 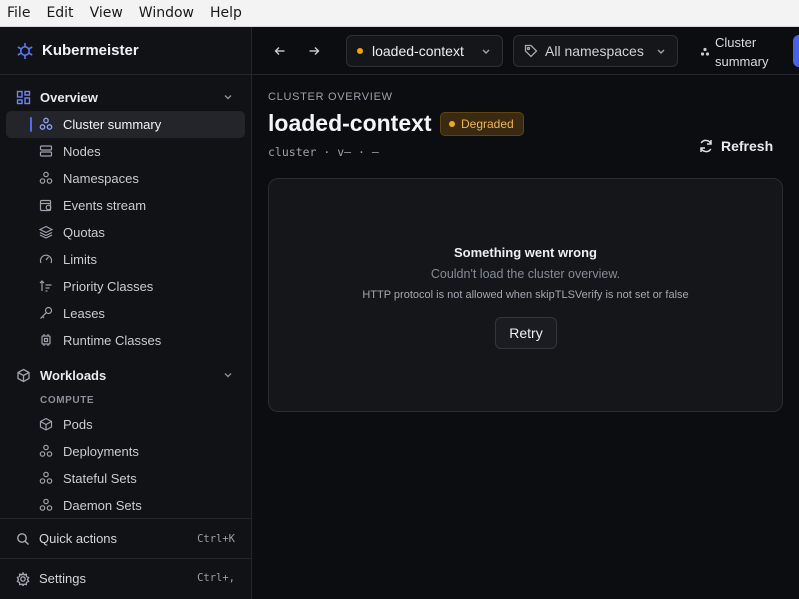 I want to click on sidebar-item-events-stream: Events stream, so click(x=125, y=205).